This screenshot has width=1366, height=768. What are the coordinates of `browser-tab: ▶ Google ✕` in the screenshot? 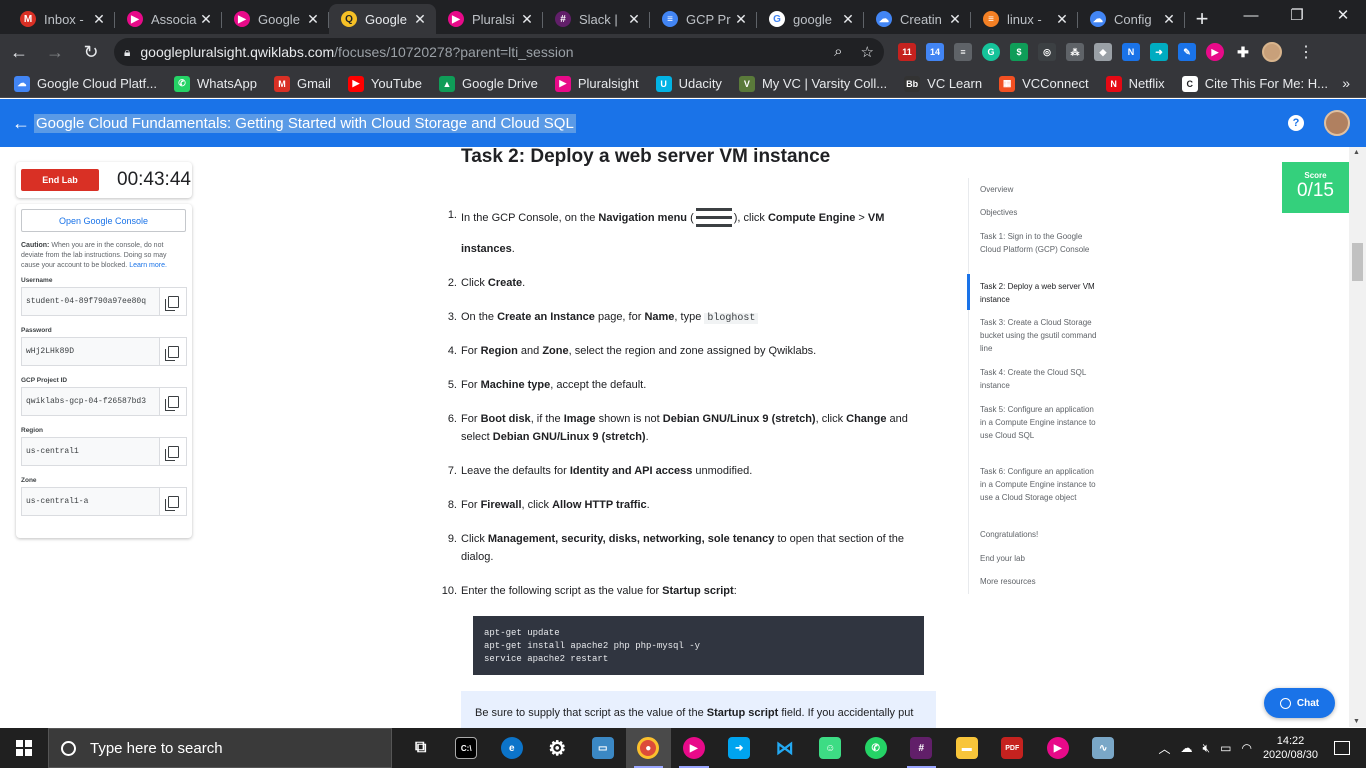 It's located at (275, 19).